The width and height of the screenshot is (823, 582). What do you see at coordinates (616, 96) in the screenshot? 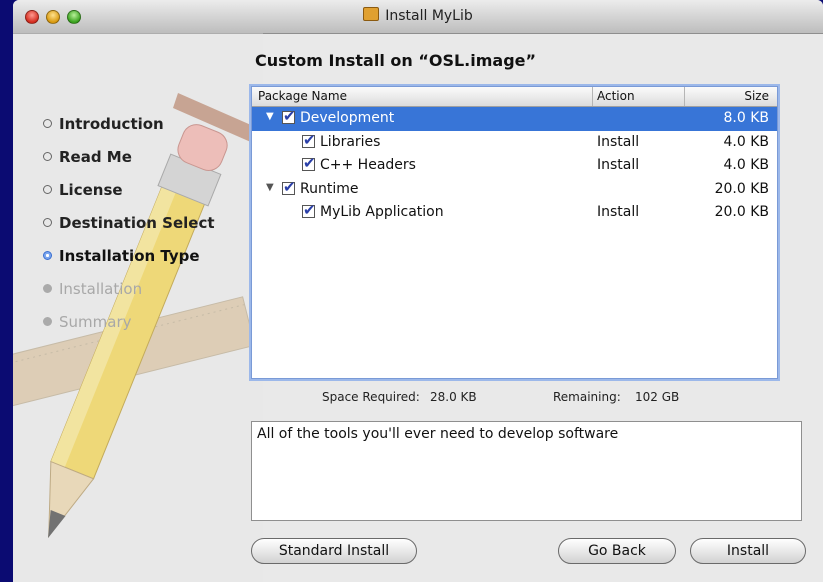
I see `column-header-action: Action` at bounding box center [616, 96].